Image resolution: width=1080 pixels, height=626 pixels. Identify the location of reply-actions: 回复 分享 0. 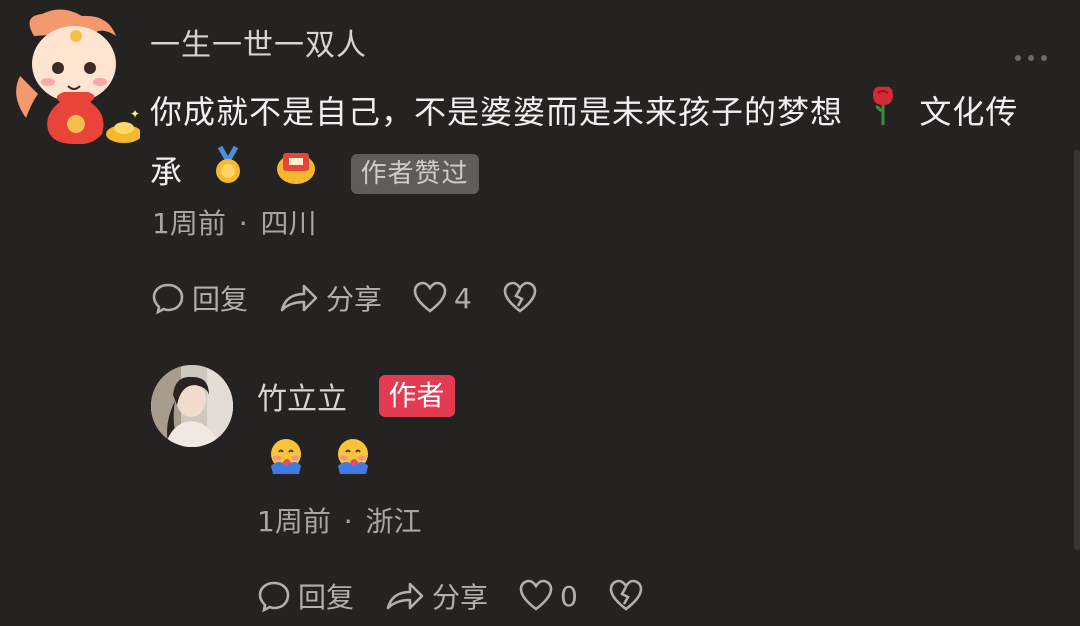
(465, 596).